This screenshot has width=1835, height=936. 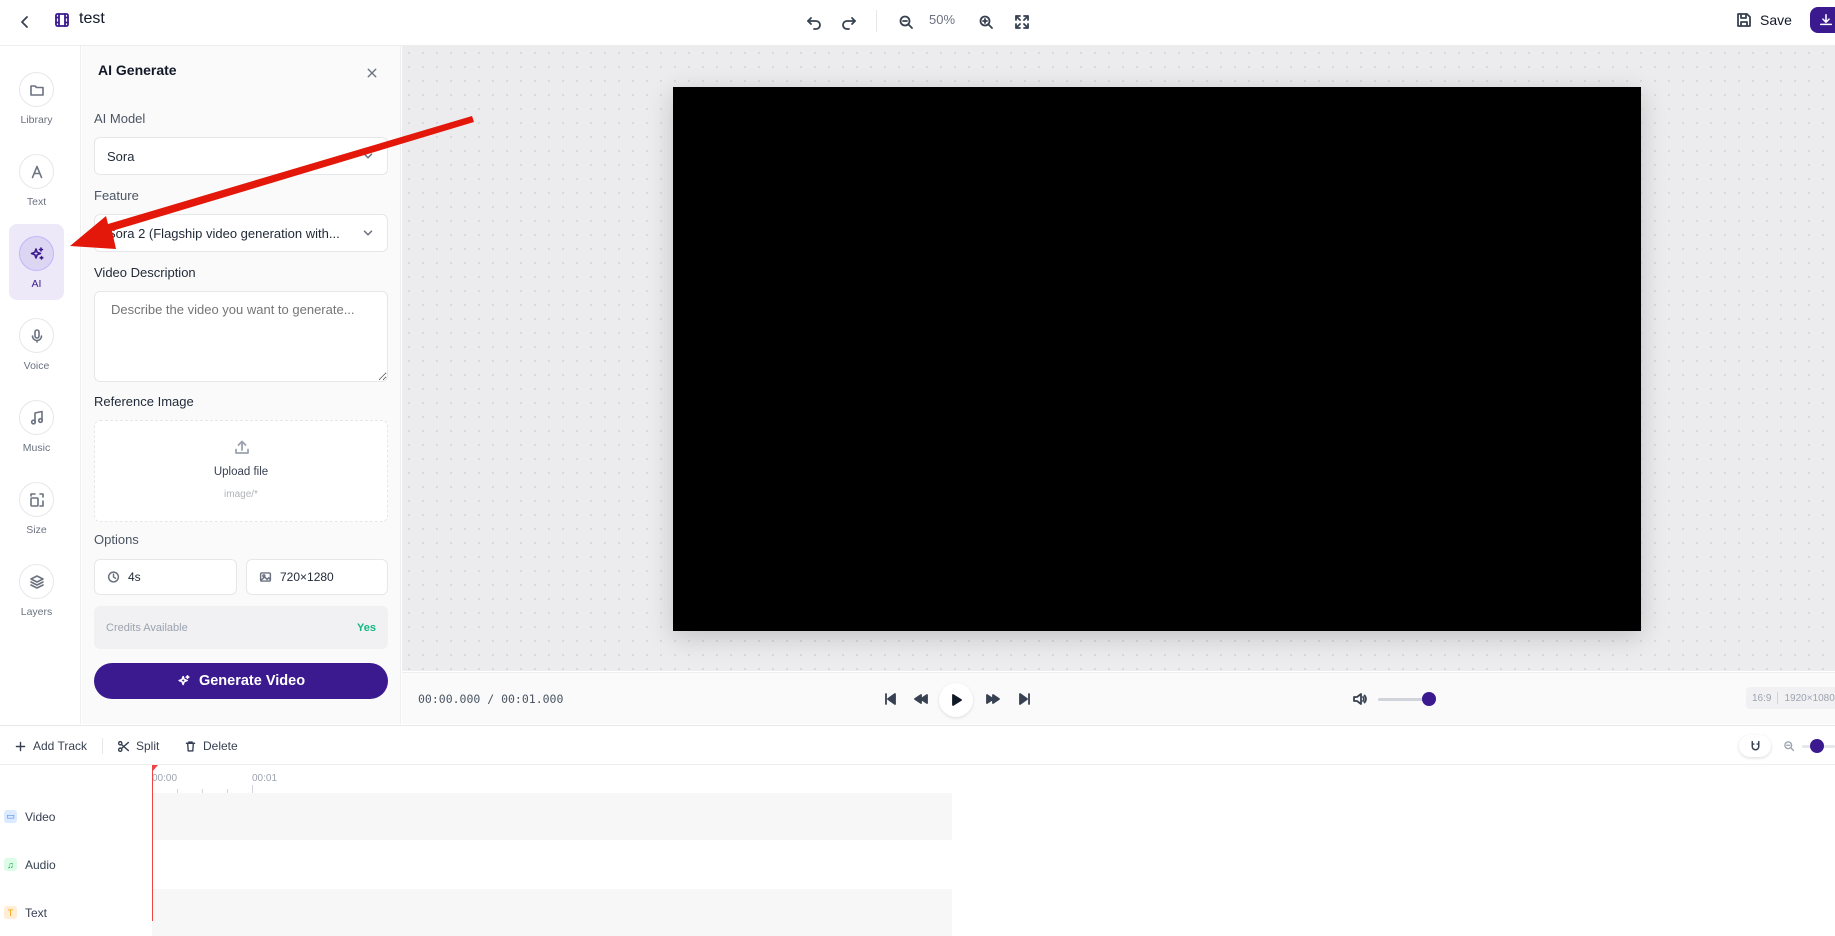 What do you see at coordinates (60, 746) in the screenshot?
I see `add-track-label: Add Track` at bounding box center [60, 746].